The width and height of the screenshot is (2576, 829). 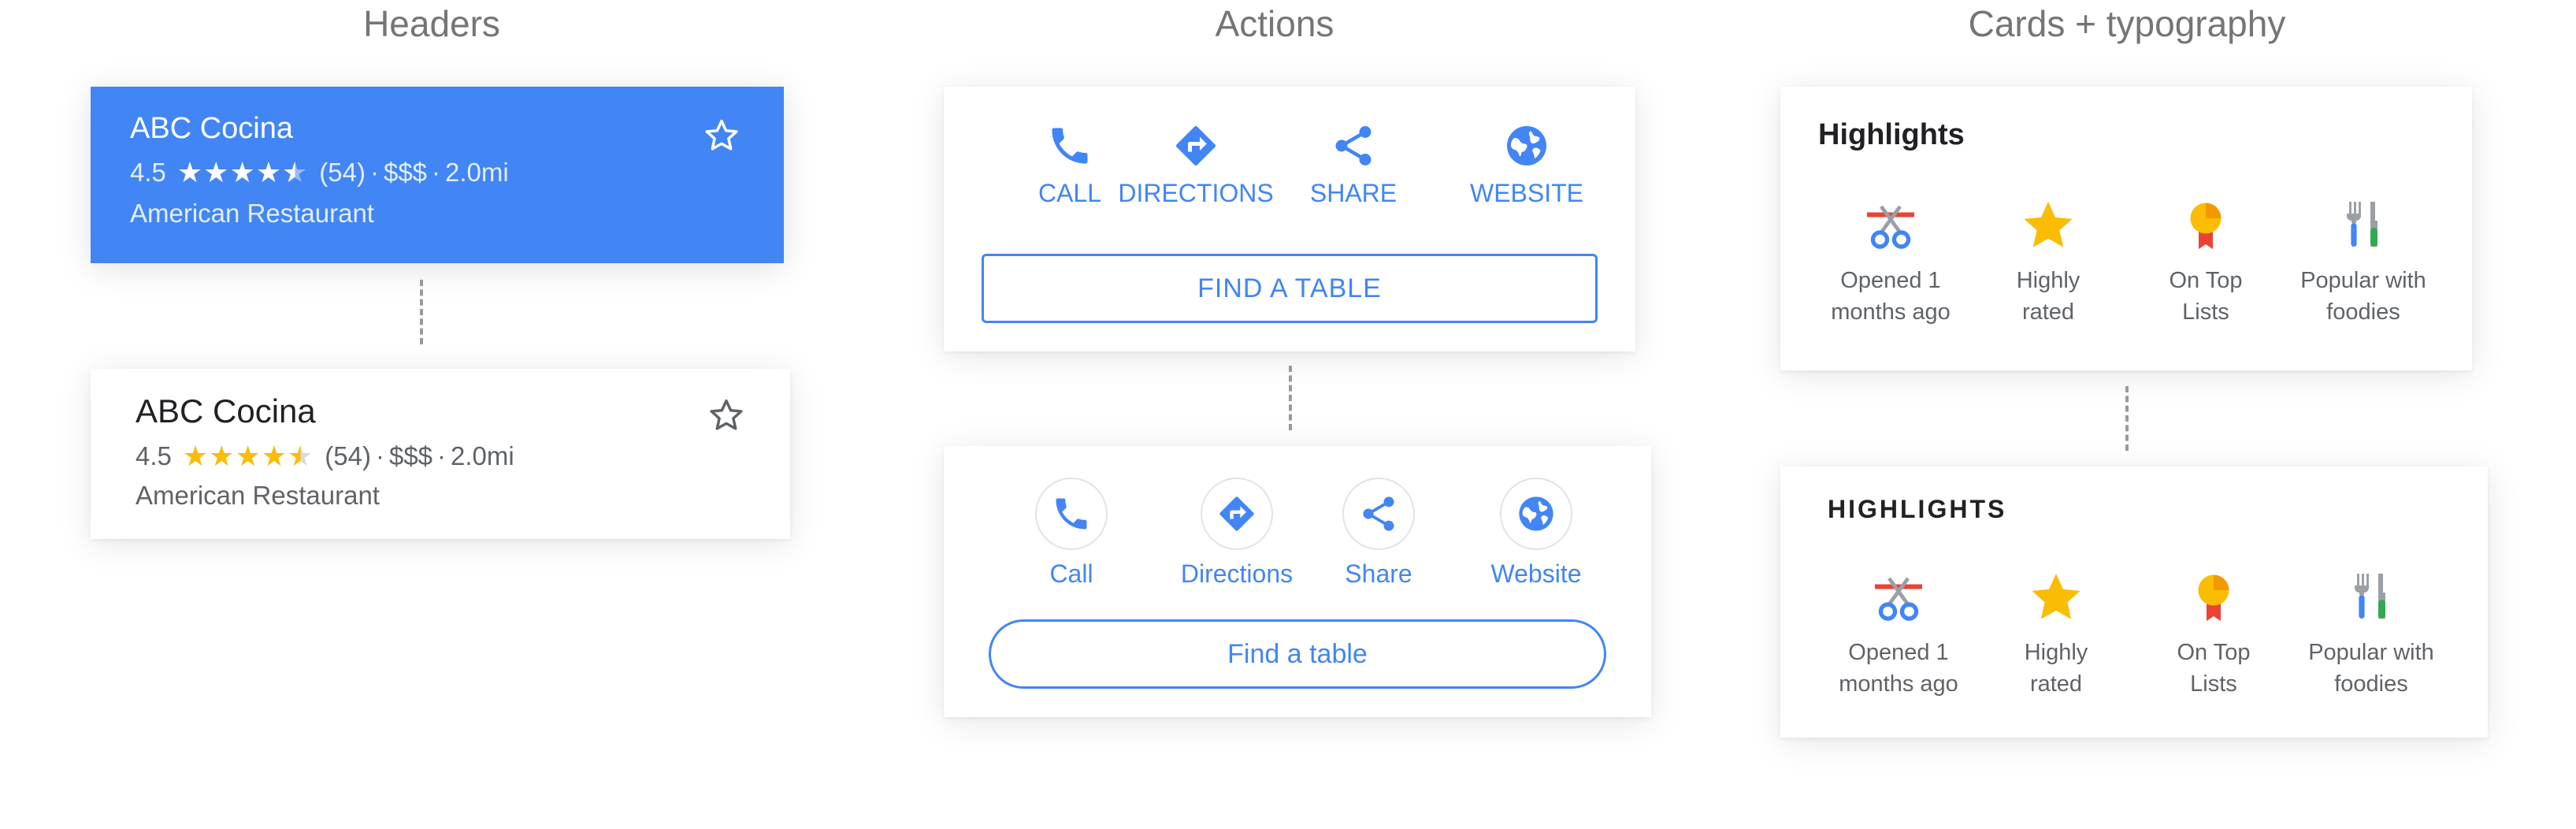 What do you see at coordinates (1378, 573) in the screenshot?
I see `share-label: Share` at bounding box center [1378, 573].